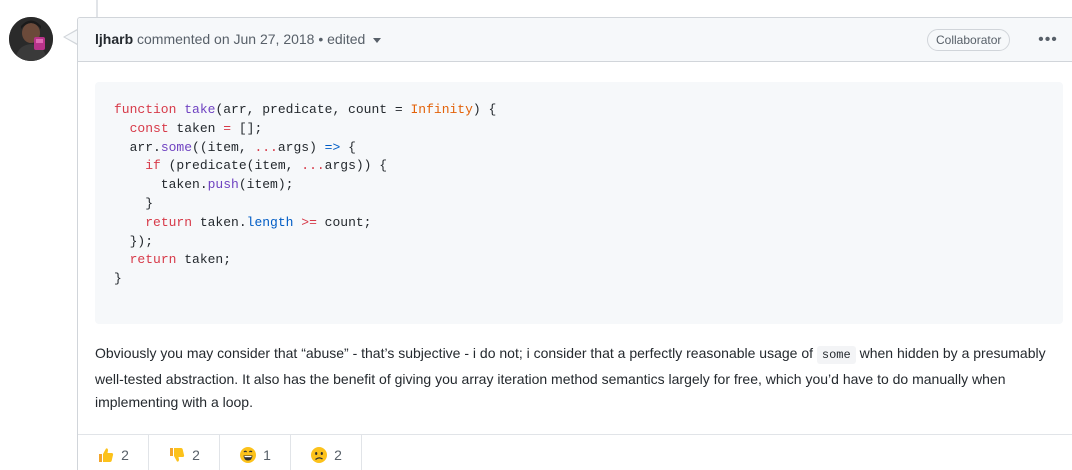 The image size is (1072, 470). I want to click on code-token-function: take, so click(200, 109).